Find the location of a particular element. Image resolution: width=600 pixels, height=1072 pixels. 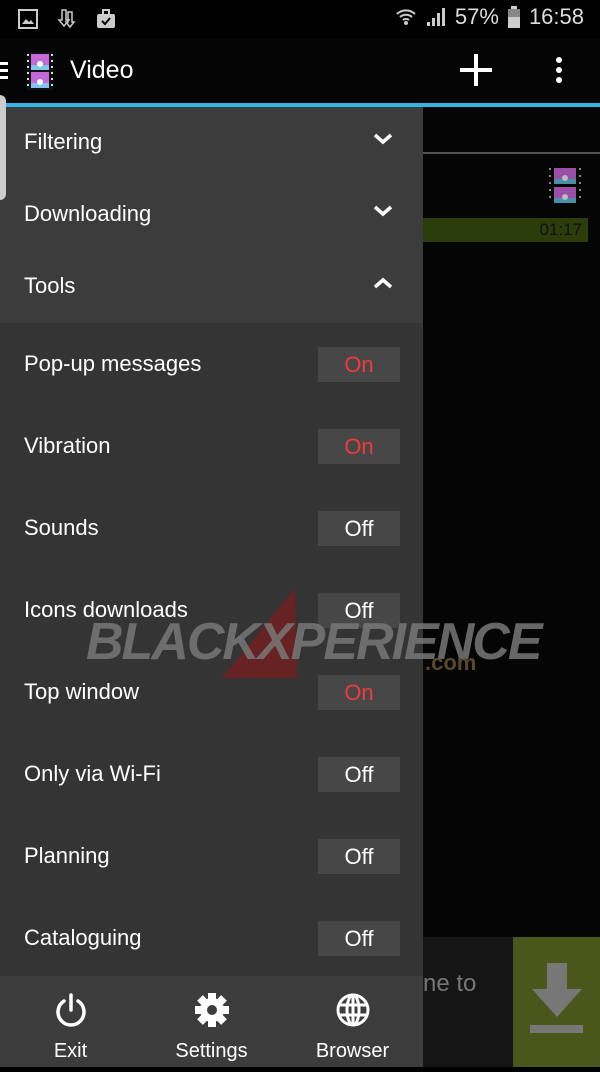

tool-label: Pop-up messages is located at coordinates (113, 363).